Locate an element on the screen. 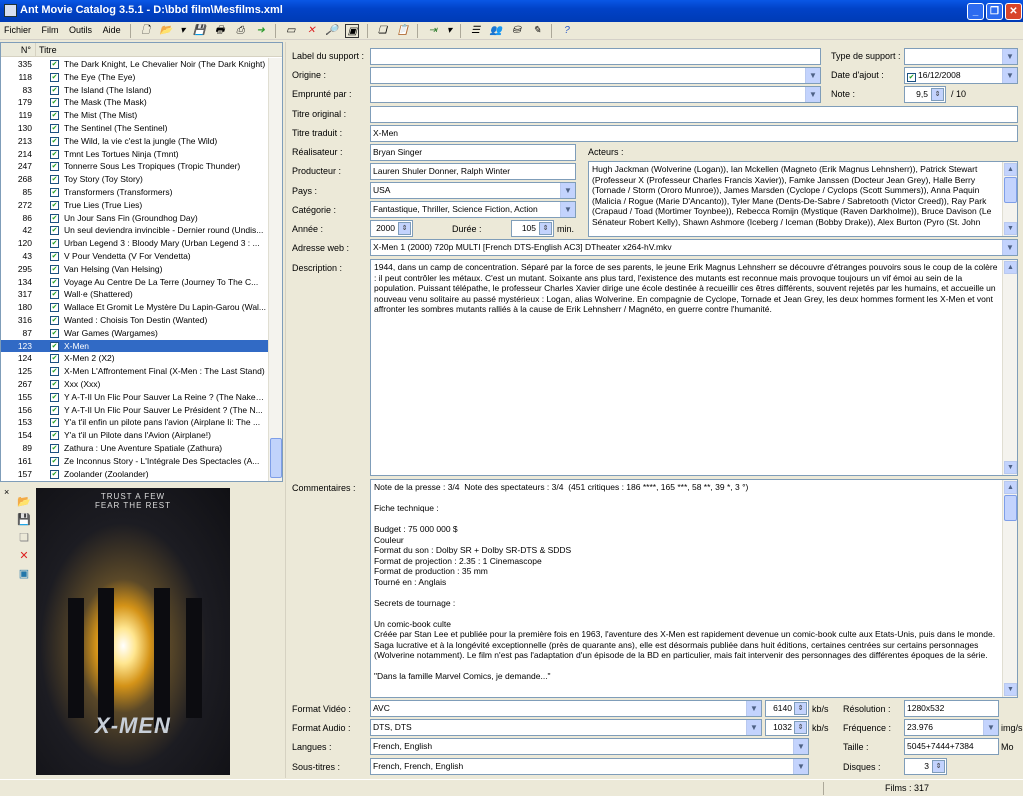 The image size is (1023, 796). delete-picture-icon: ✕ is located at coordinates (24, 556).